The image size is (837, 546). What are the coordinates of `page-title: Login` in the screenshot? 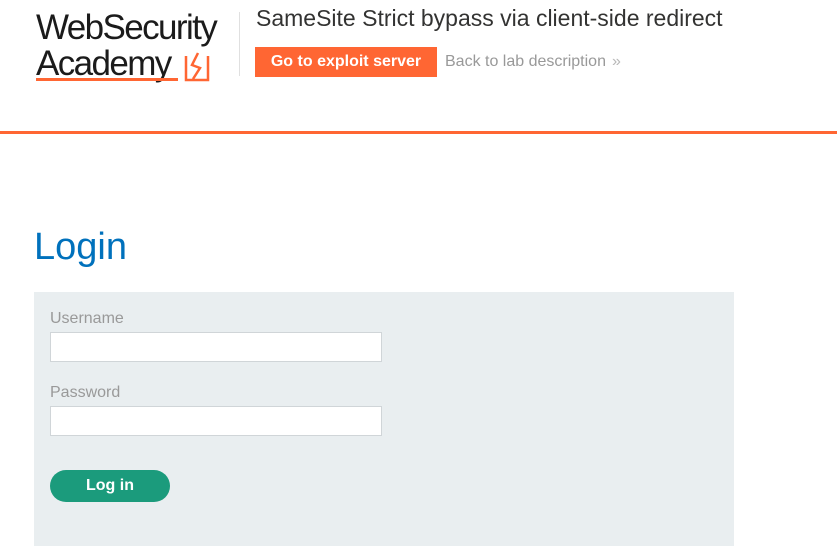 It's located at (80, 247).